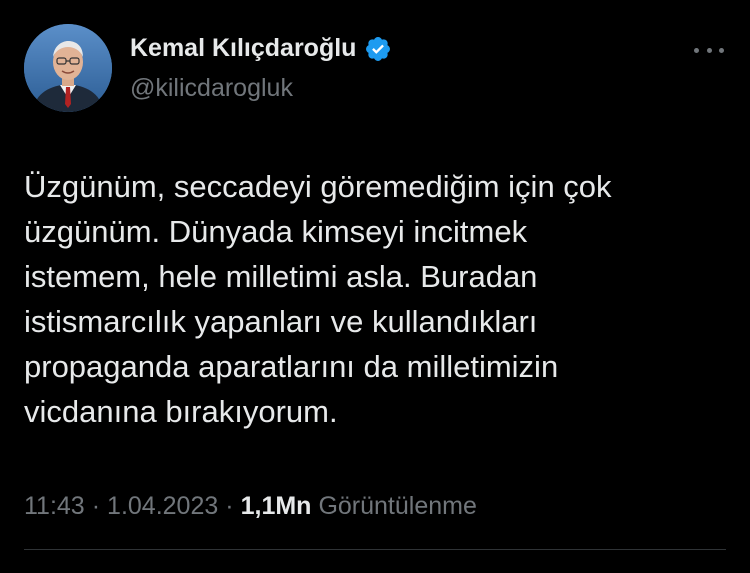 The height and width of the screenshot is (573, 750). What do you see at coordinates (318, 186) in the screenshot?
I see `tweet-text-line: Üzgünüm, seccadeyi göremediğim için çok` at bounding box center [318, 186].